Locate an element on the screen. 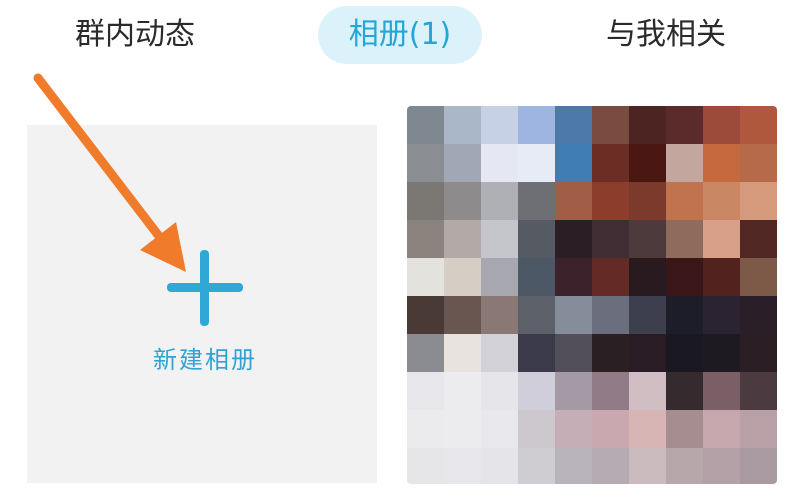 The image size is (800, 500). plus-icon-vertical-bar is located at coordinates (204, 288).